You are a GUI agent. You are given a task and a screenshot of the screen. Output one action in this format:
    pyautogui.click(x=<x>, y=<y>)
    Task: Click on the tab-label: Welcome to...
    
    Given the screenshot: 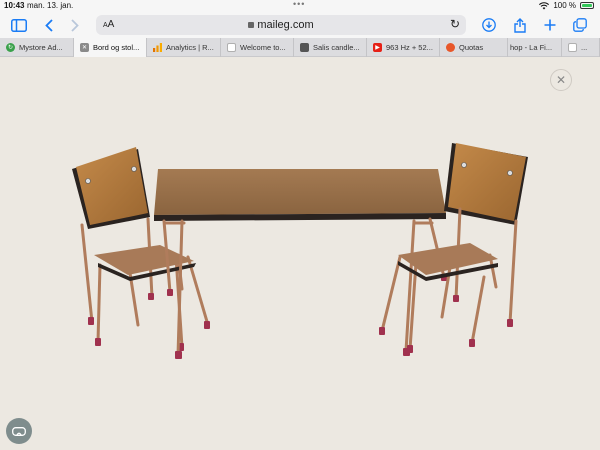 What is the action you would take?
    pyautogui.click(x=263, y=47)
    